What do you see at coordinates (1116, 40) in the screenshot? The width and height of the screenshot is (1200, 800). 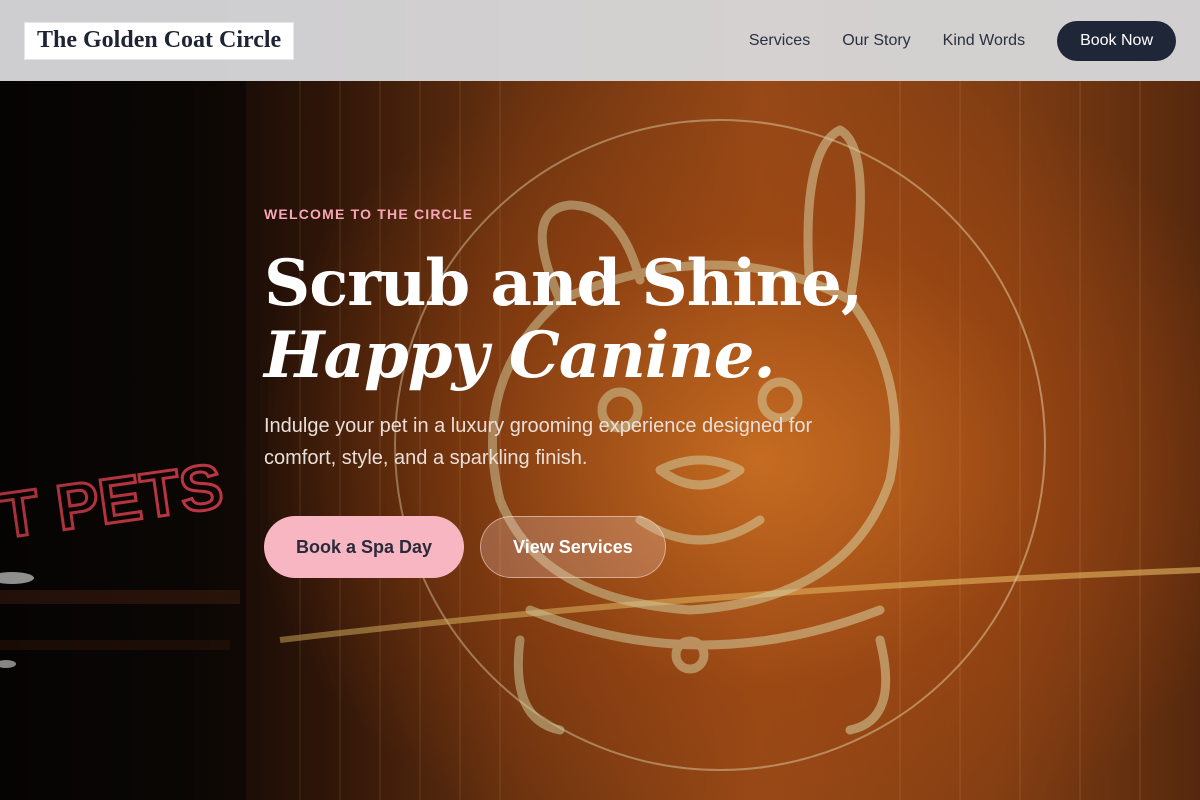 I see `book-now-button: Book Now` at bounding box center [1116, 40].